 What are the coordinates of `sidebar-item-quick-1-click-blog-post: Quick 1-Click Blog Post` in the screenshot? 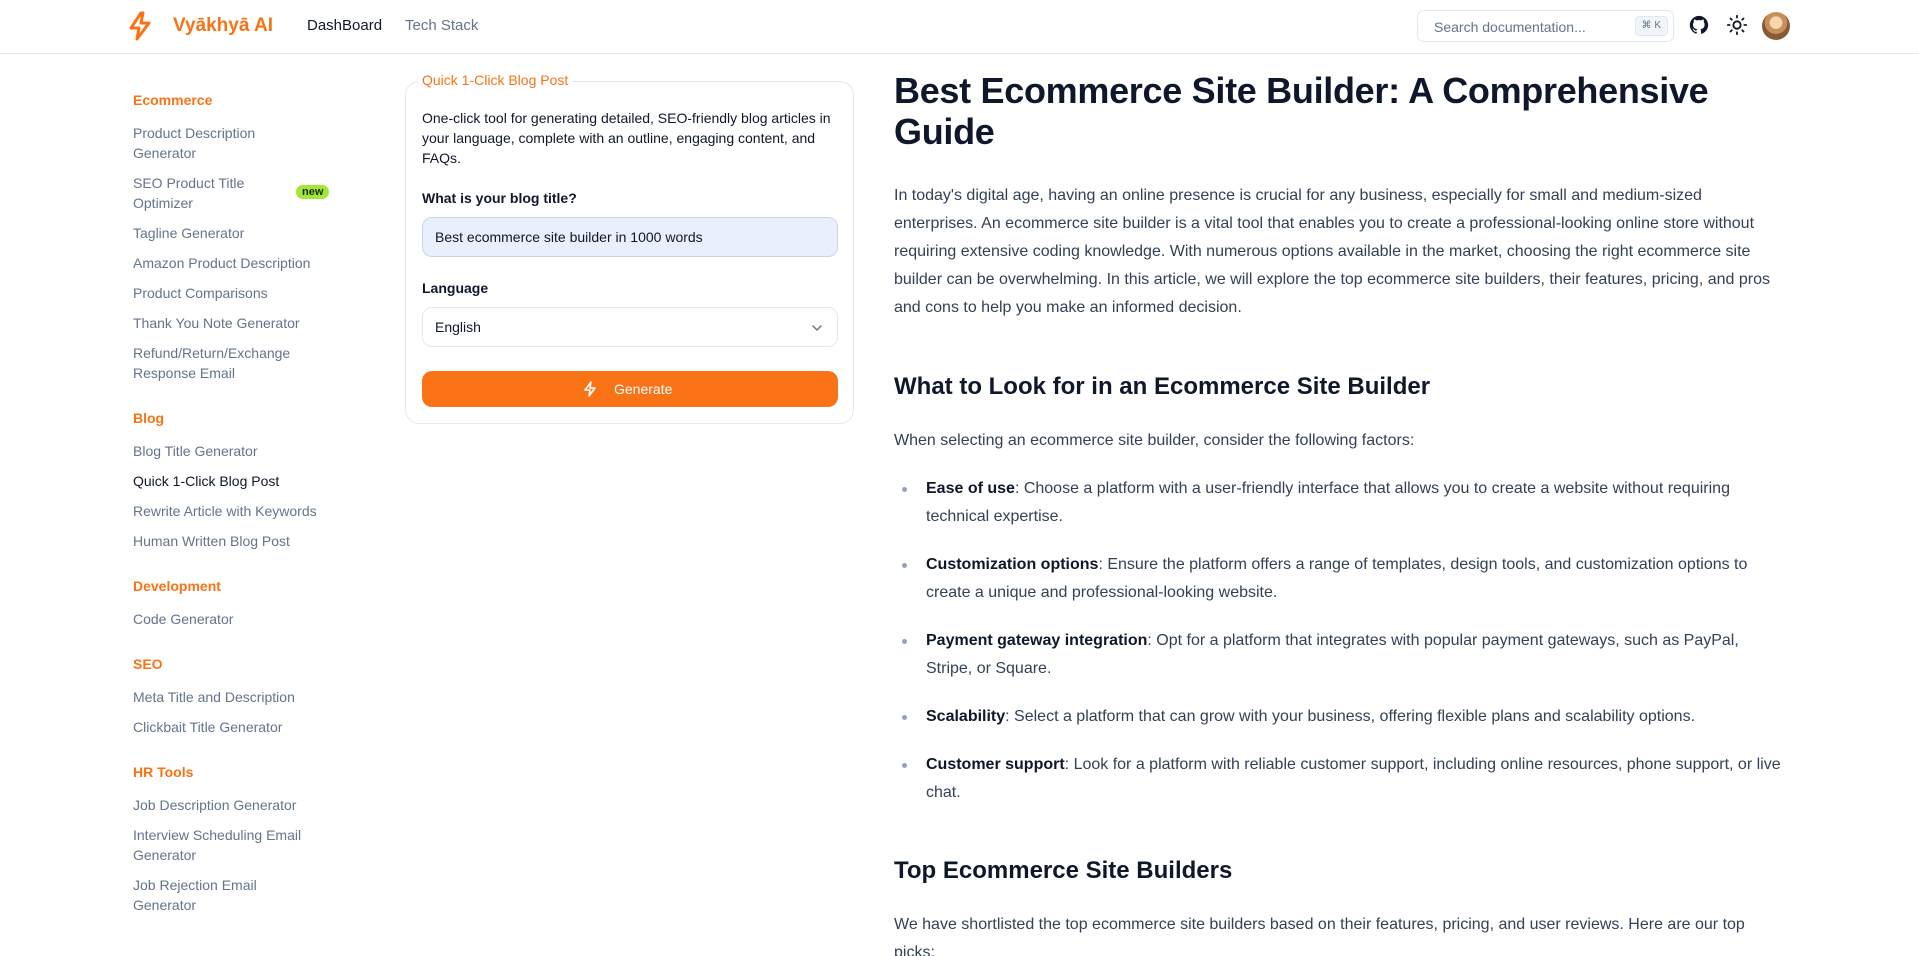 It's located at (206, 481).